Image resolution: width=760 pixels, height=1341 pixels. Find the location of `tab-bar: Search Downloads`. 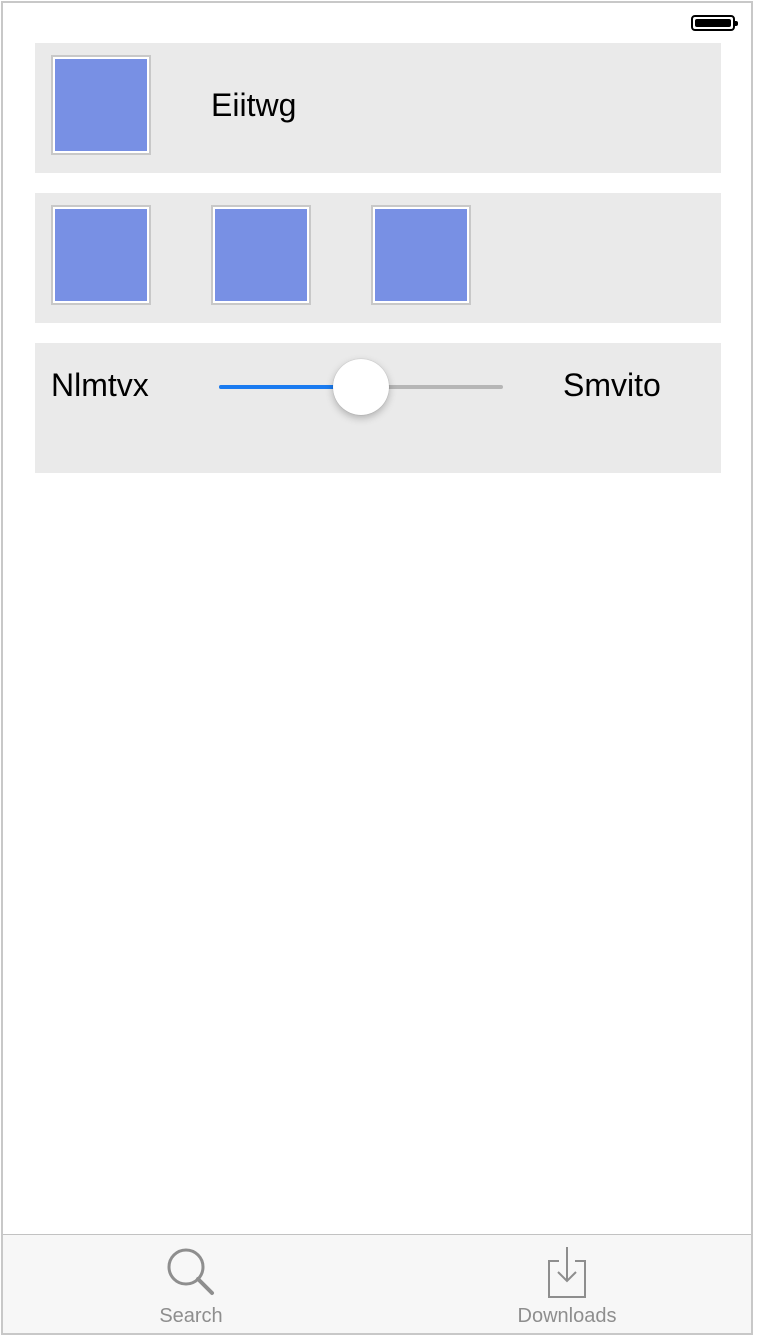

tab-bar: Search Downloads is located at coordinates (377, 1283).